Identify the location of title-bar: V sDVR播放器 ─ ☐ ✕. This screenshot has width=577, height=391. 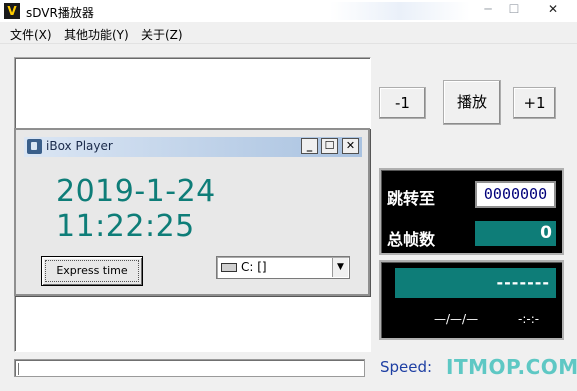
(288, 11).